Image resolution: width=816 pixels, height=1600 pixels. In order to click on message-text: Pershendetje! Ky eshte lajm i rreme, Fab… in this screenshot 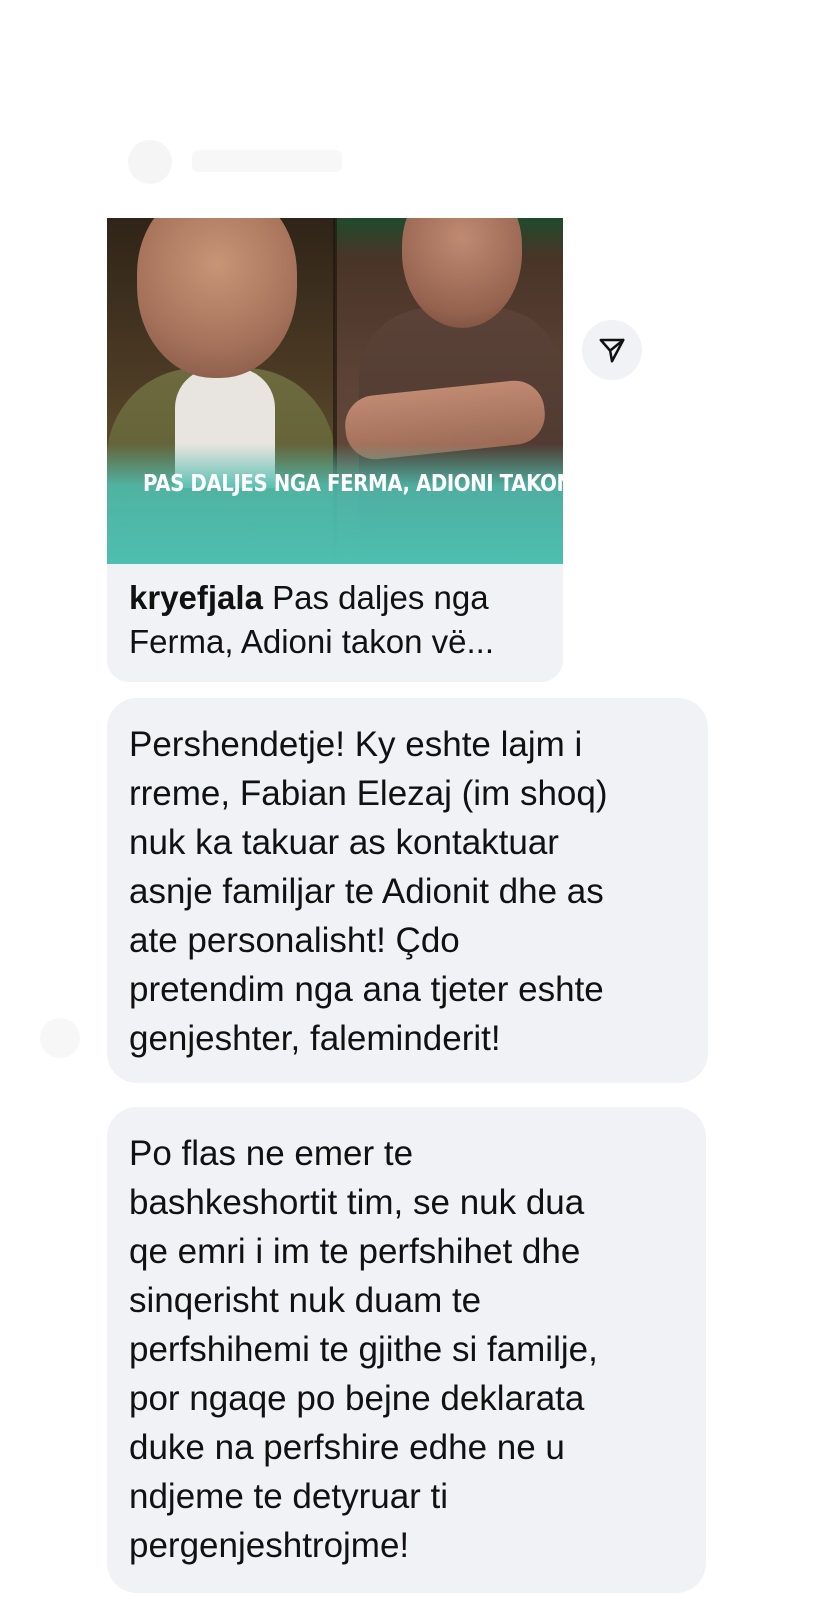, I will do `click(368, 891)`.